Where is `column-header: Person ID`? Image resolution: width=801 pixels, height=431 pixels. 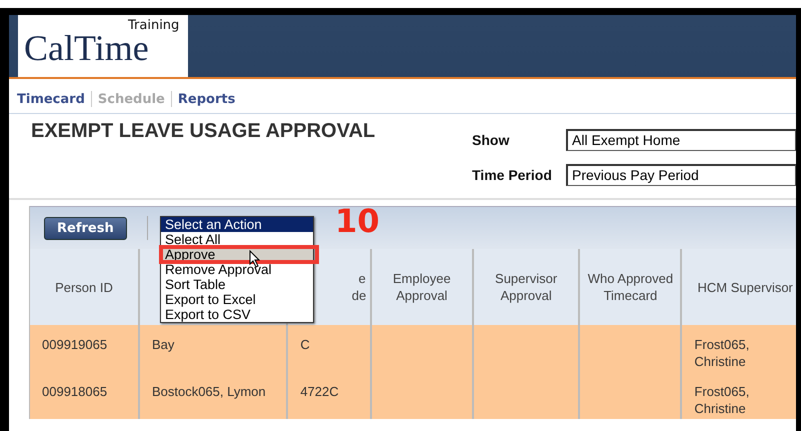
column-header: Person ID is located at coordinates (84, 287).